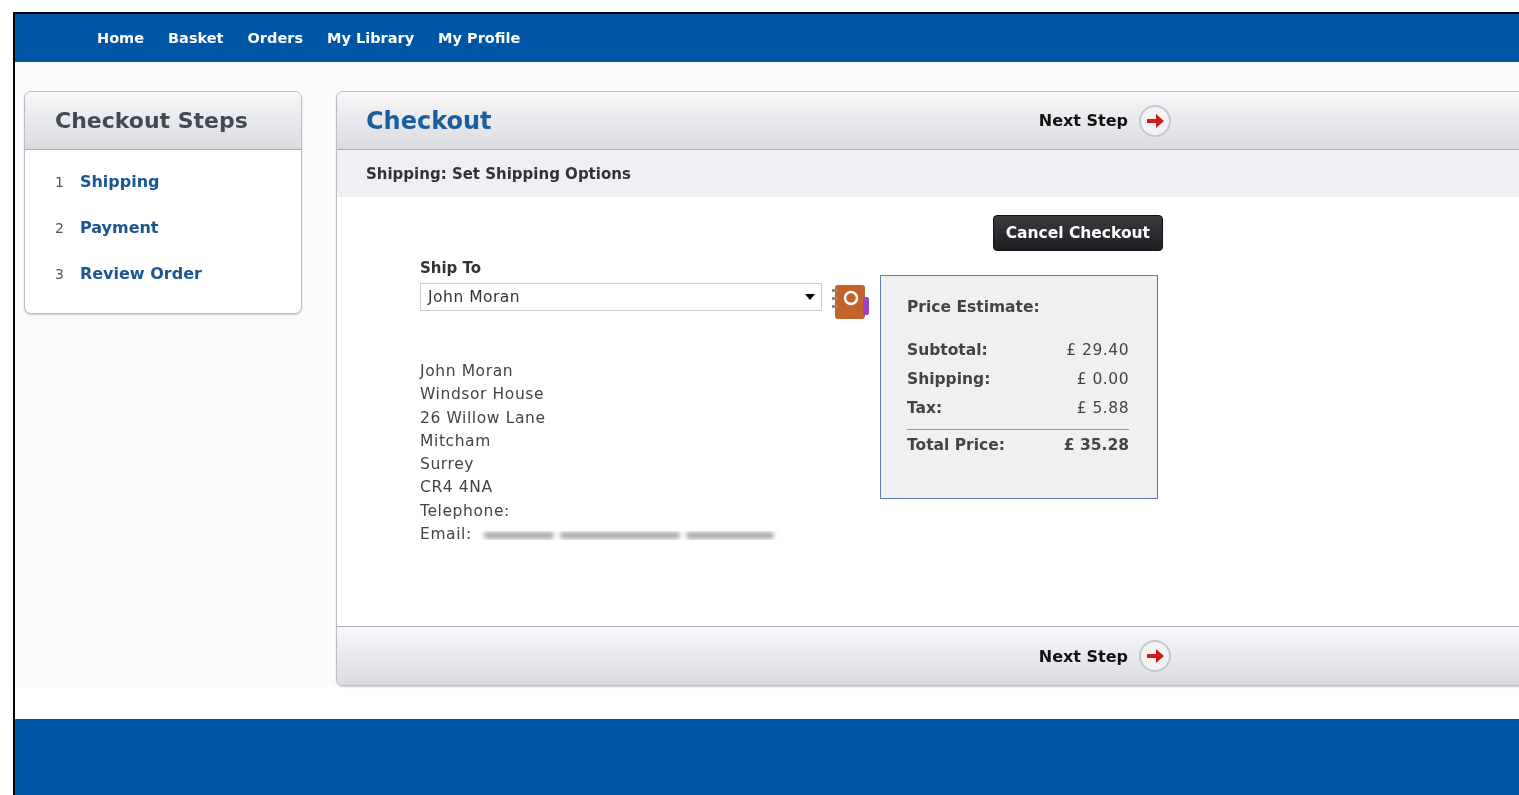  I want to click on panel-title: Checkout Steps, so click(151, 120).